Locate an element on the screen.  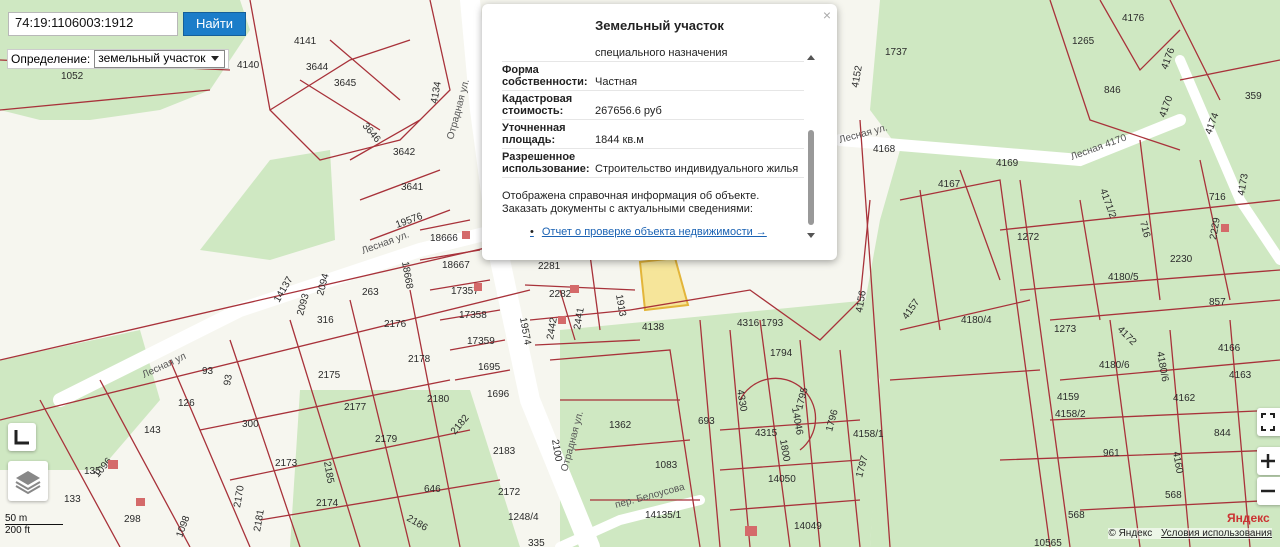
find-button: Найти is located at coordinates (214, 24).